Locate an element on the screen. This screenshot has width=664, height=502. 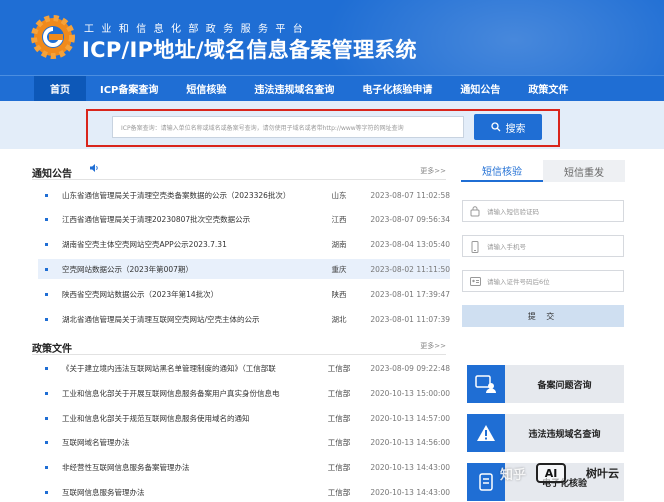
speaker-icon is located at coordinates (94, 168).